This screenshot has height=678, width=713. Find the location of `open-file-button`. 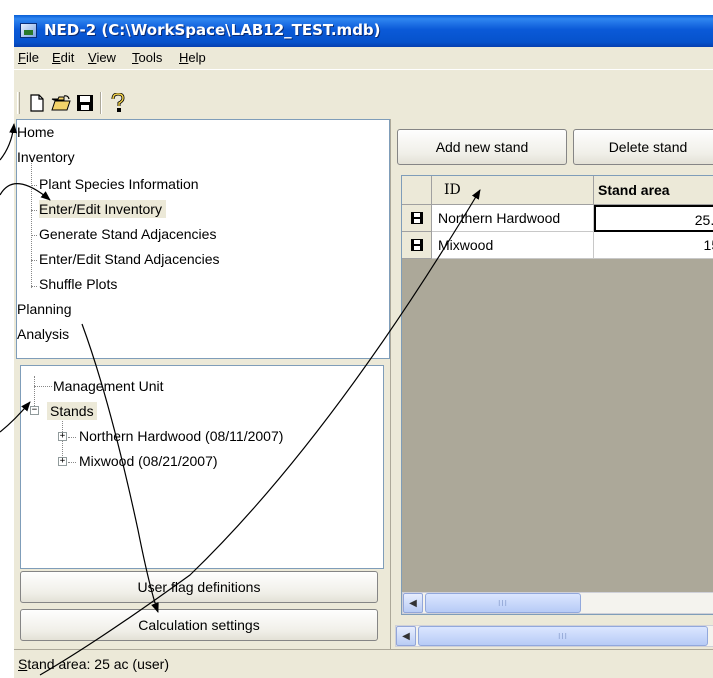

open-file-button is located at coordinates (61, 103).